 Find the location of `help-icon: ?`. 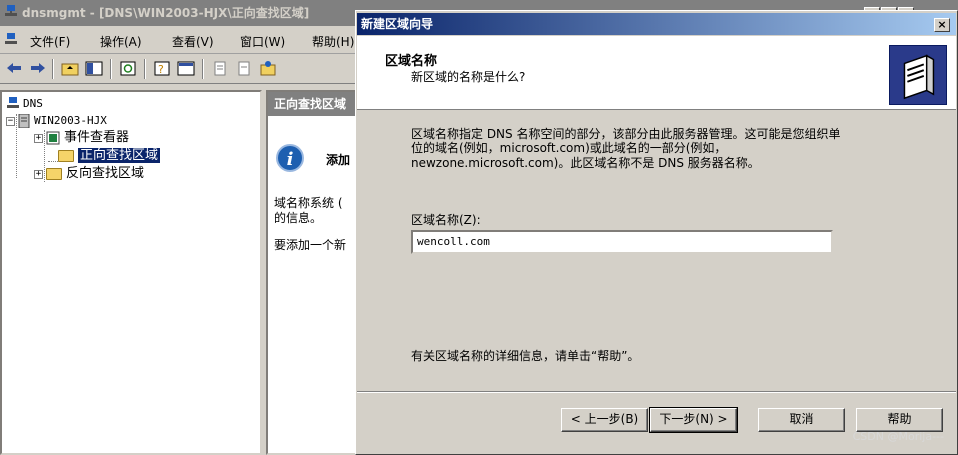

help-icon: ? is located at coordinates (162, 68).